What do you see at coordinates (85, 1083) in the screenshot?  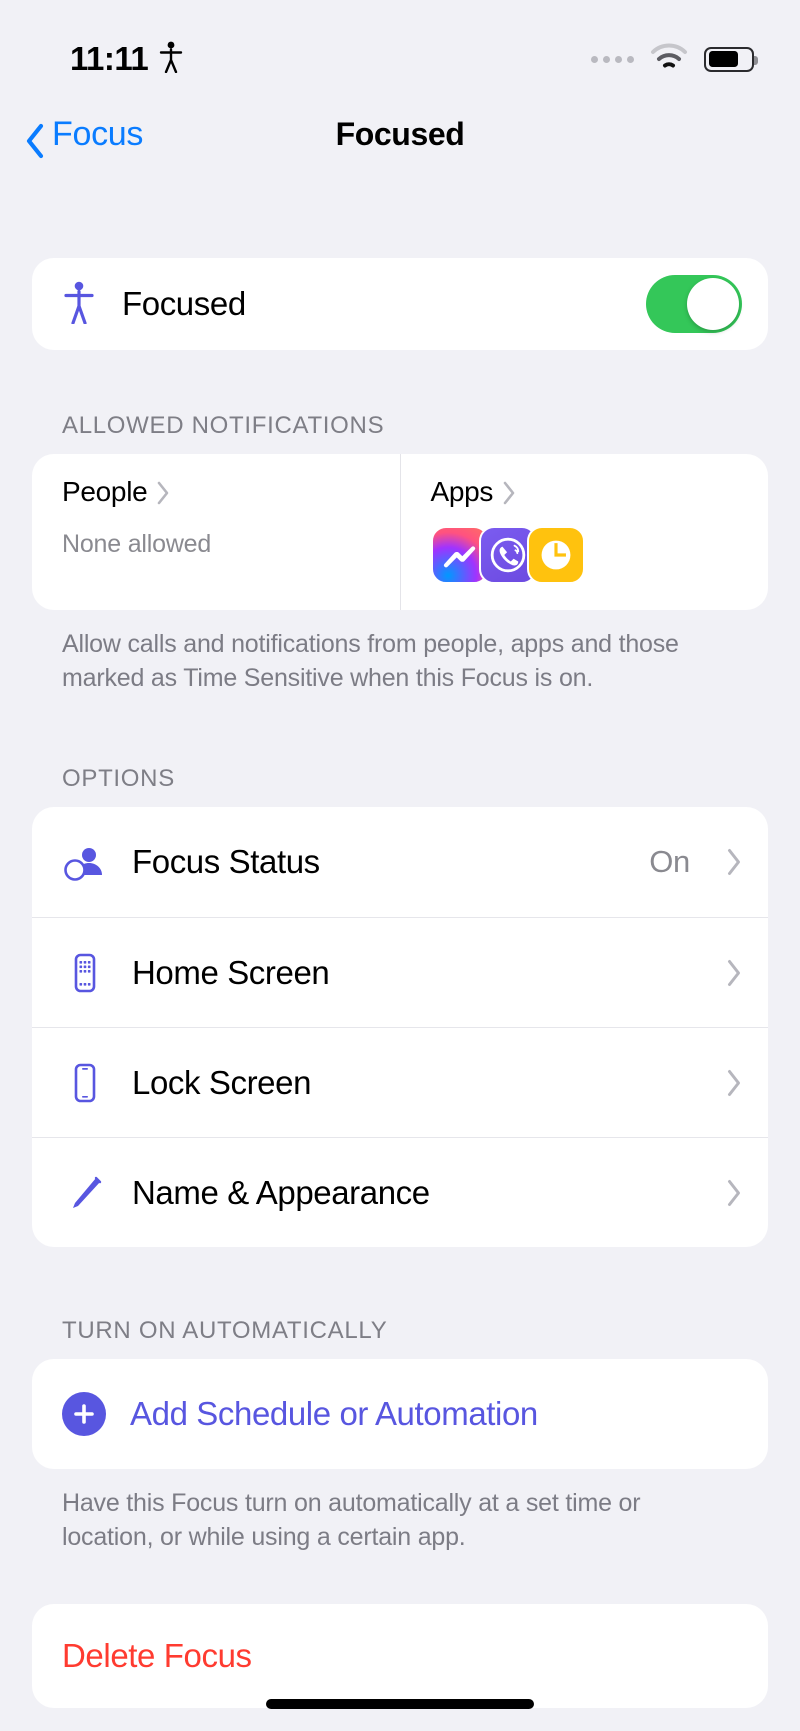 I see `lock-screen-phone-icon` at bounding box center [85, 1083].